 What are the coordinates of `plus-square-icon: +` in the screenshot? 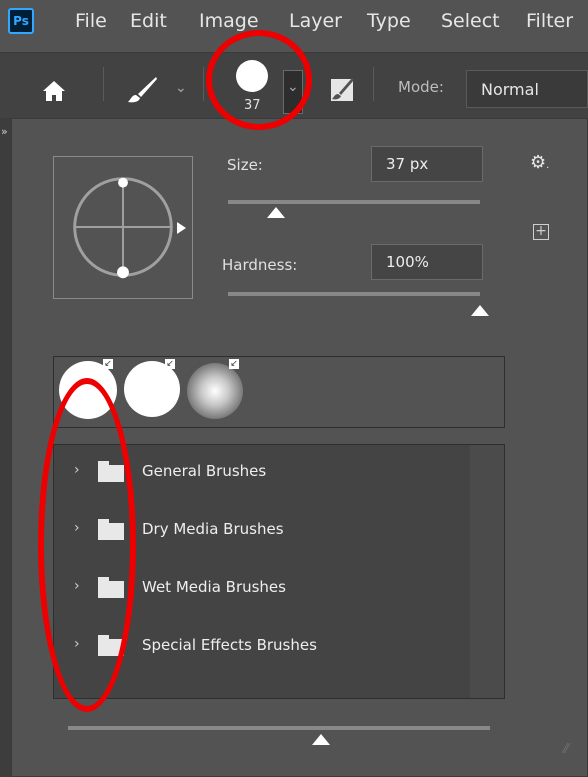 It's located at (541, 232).